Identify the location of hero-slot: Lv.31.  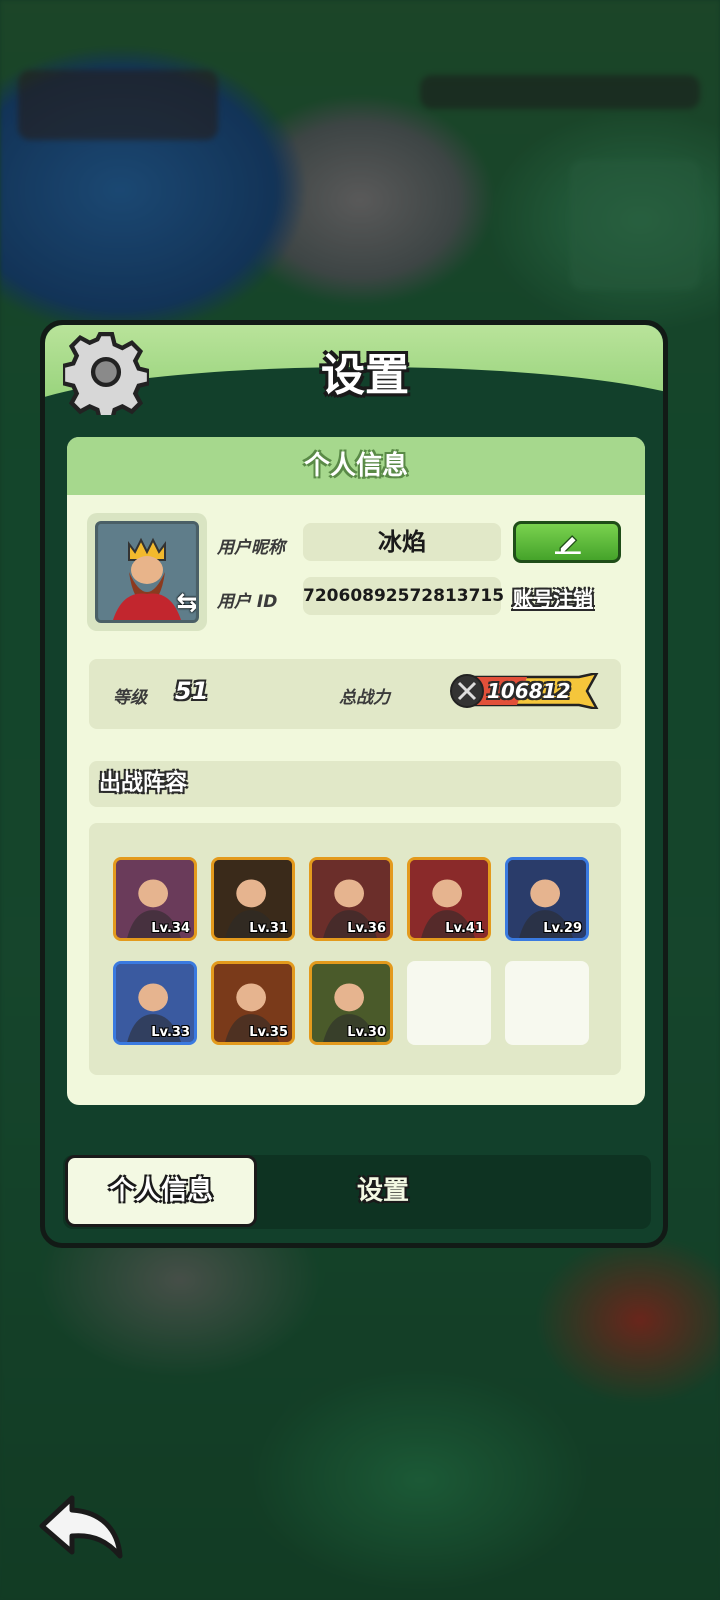
(253, 899).